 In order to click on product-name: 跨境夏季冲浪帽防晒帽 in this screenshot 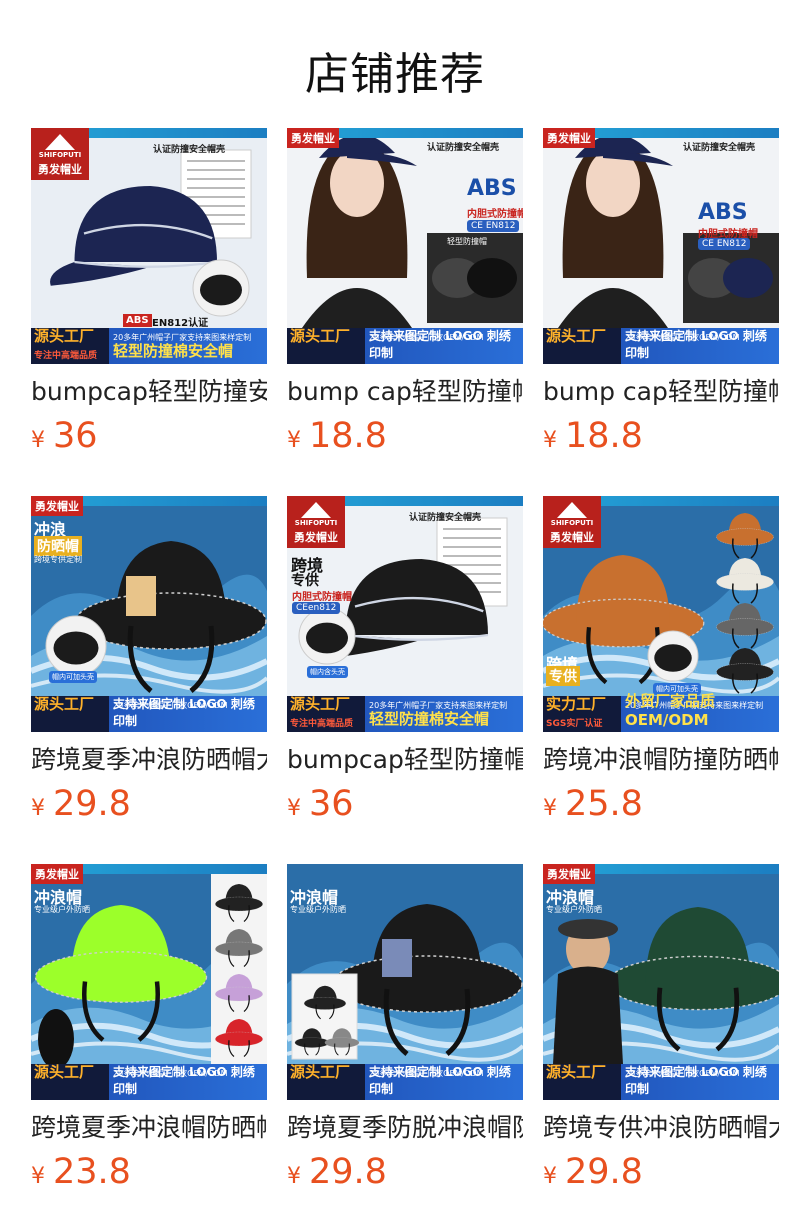, I will do `click(149, 1128)`.